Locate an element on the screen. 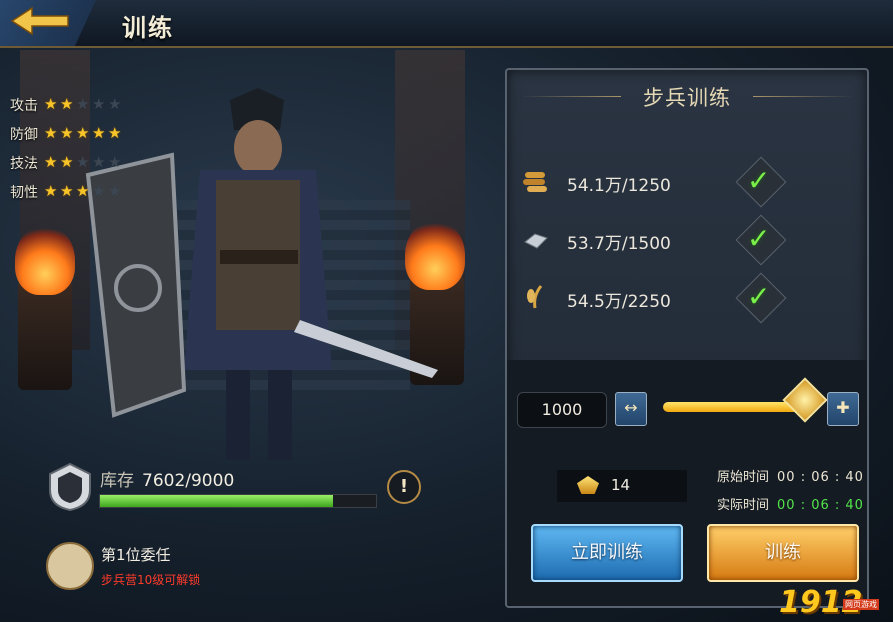 The height and width of the screenshot is (622, 893). gold-cost-value: 14 is located at coordinates (621, 485).